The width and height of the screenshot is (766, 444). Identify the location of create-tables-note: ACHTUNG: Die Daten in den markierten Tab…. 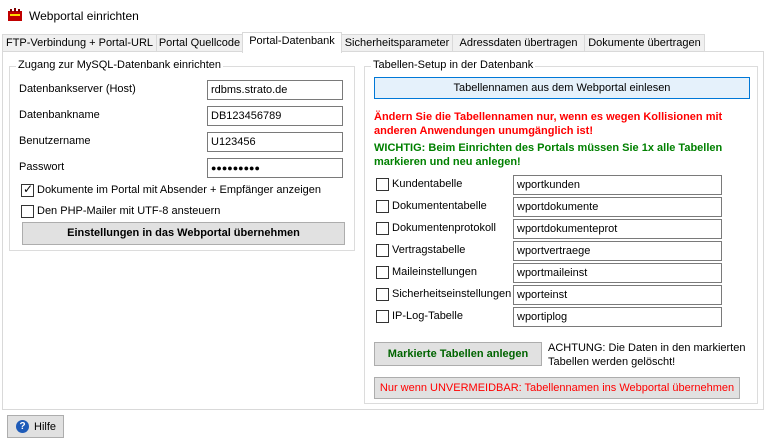
(647, 355).